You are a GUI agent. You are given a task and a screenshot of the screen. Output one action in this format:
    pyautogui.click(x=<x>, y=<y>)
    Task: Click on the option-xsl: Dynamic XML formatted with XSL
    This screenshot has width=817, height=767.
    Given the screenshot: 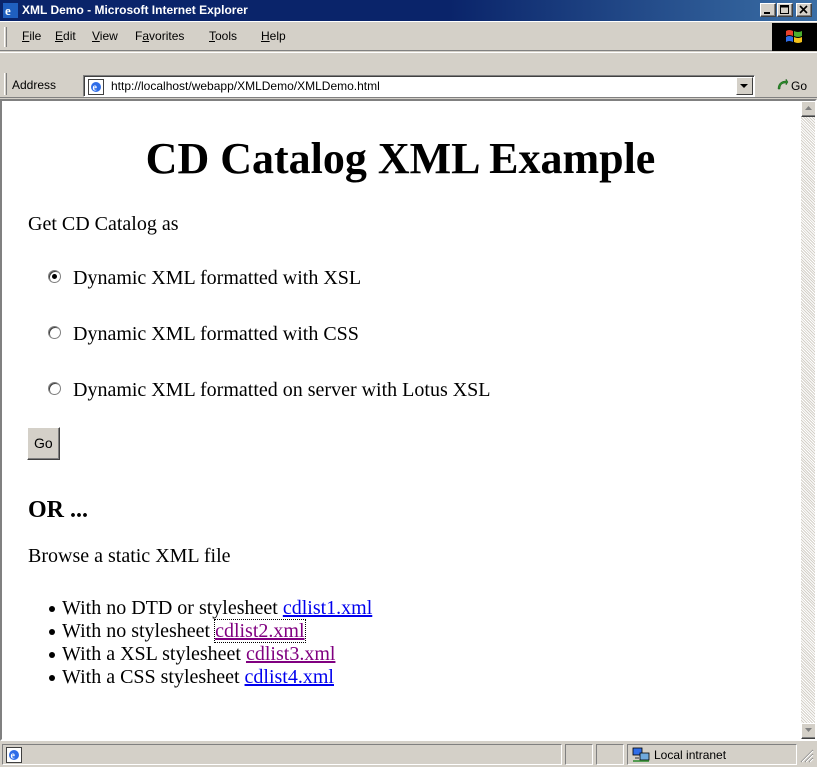 What is the action you would take?
    pyautogui.click(x=204, y=278)
    